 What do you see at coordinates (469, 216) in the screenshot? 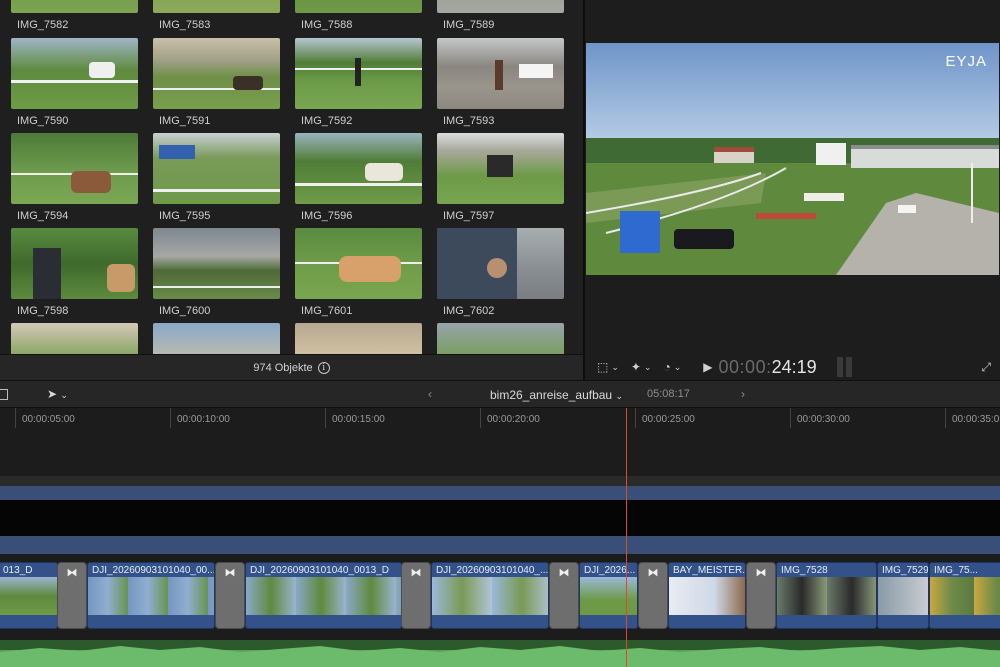
I see `clip-label: IMG_7597` at bounding box center [469, 216].